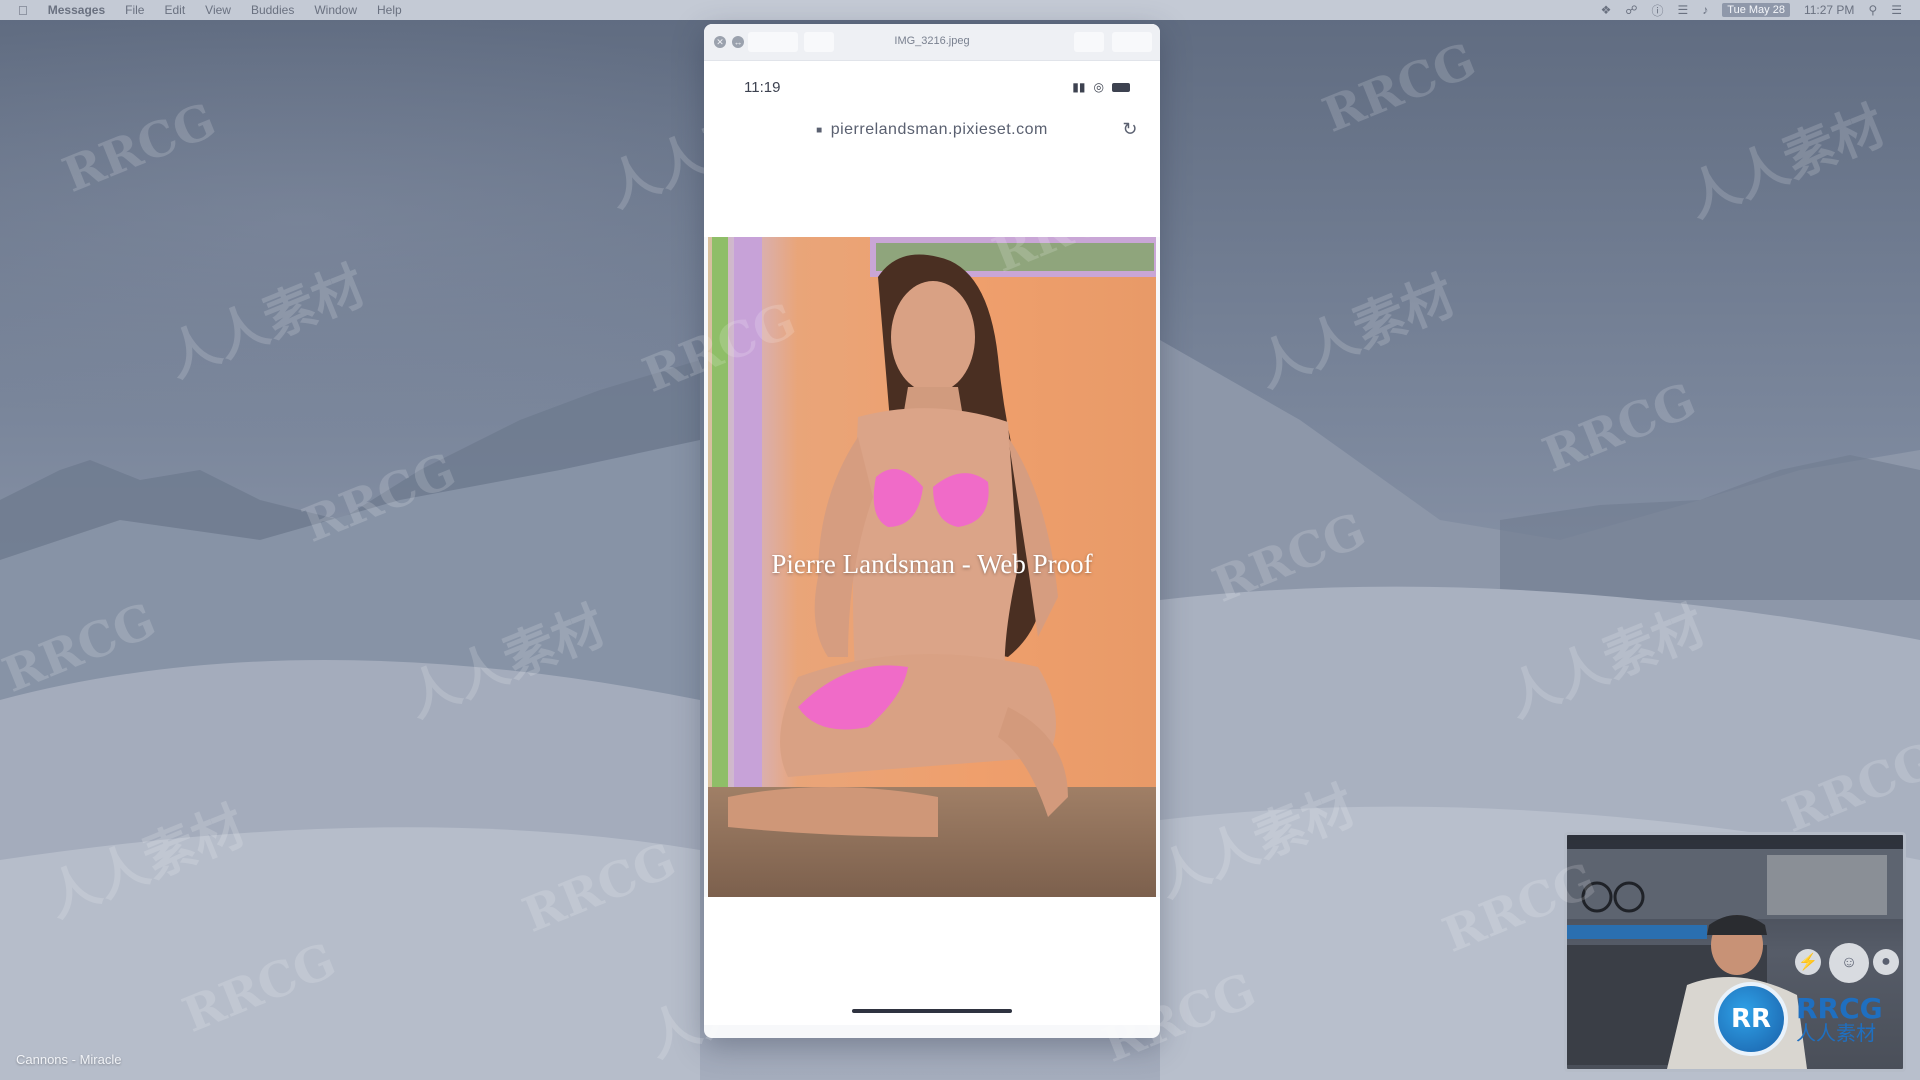 The height and width of the screenshot is (1080, 1920). I want to click on notification-center-icon: ☰, so click(1896, 10).